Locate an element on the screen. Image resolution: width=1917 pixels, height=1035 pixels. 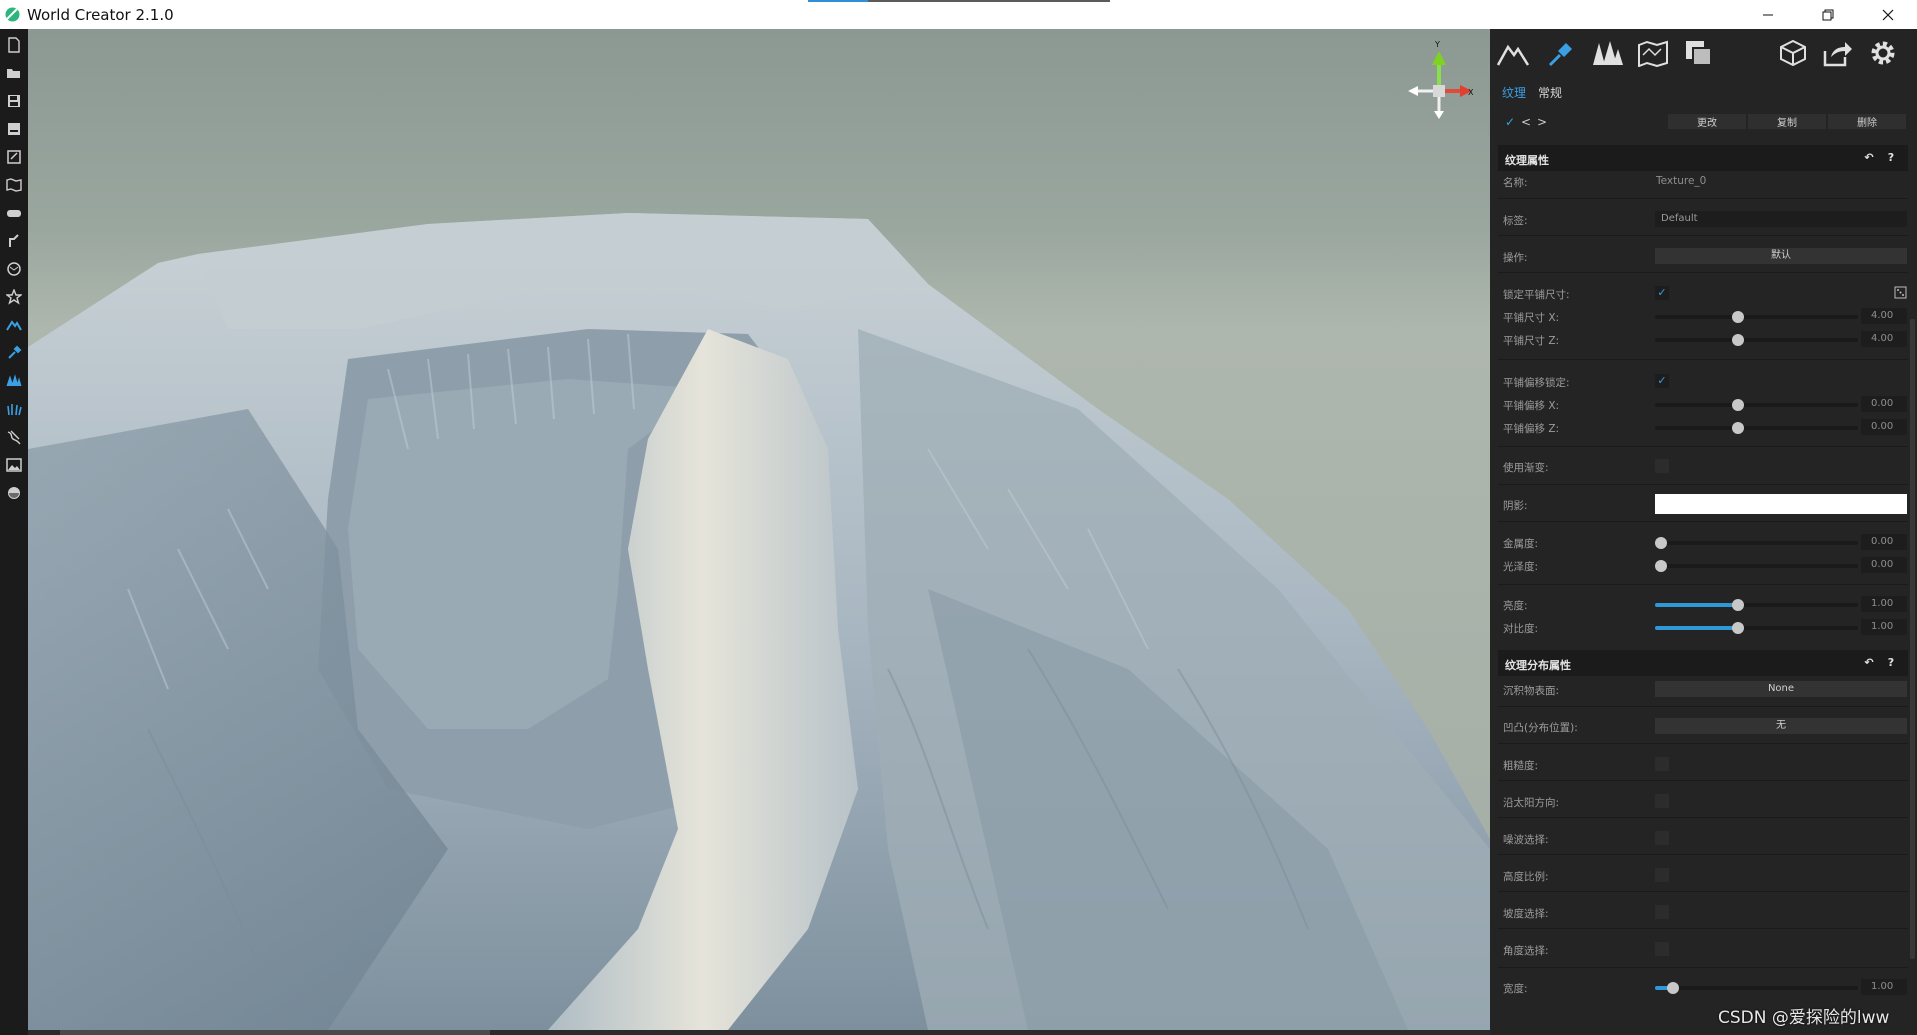
name-row: 名称: Texture_0 is located at coordinates (1704, 182).